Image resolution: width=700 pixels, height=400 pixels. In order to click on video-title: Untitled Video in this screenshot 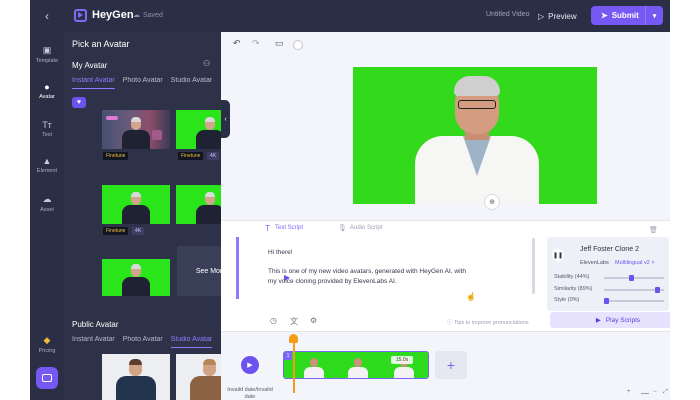, I will do `click(507, 14)`.